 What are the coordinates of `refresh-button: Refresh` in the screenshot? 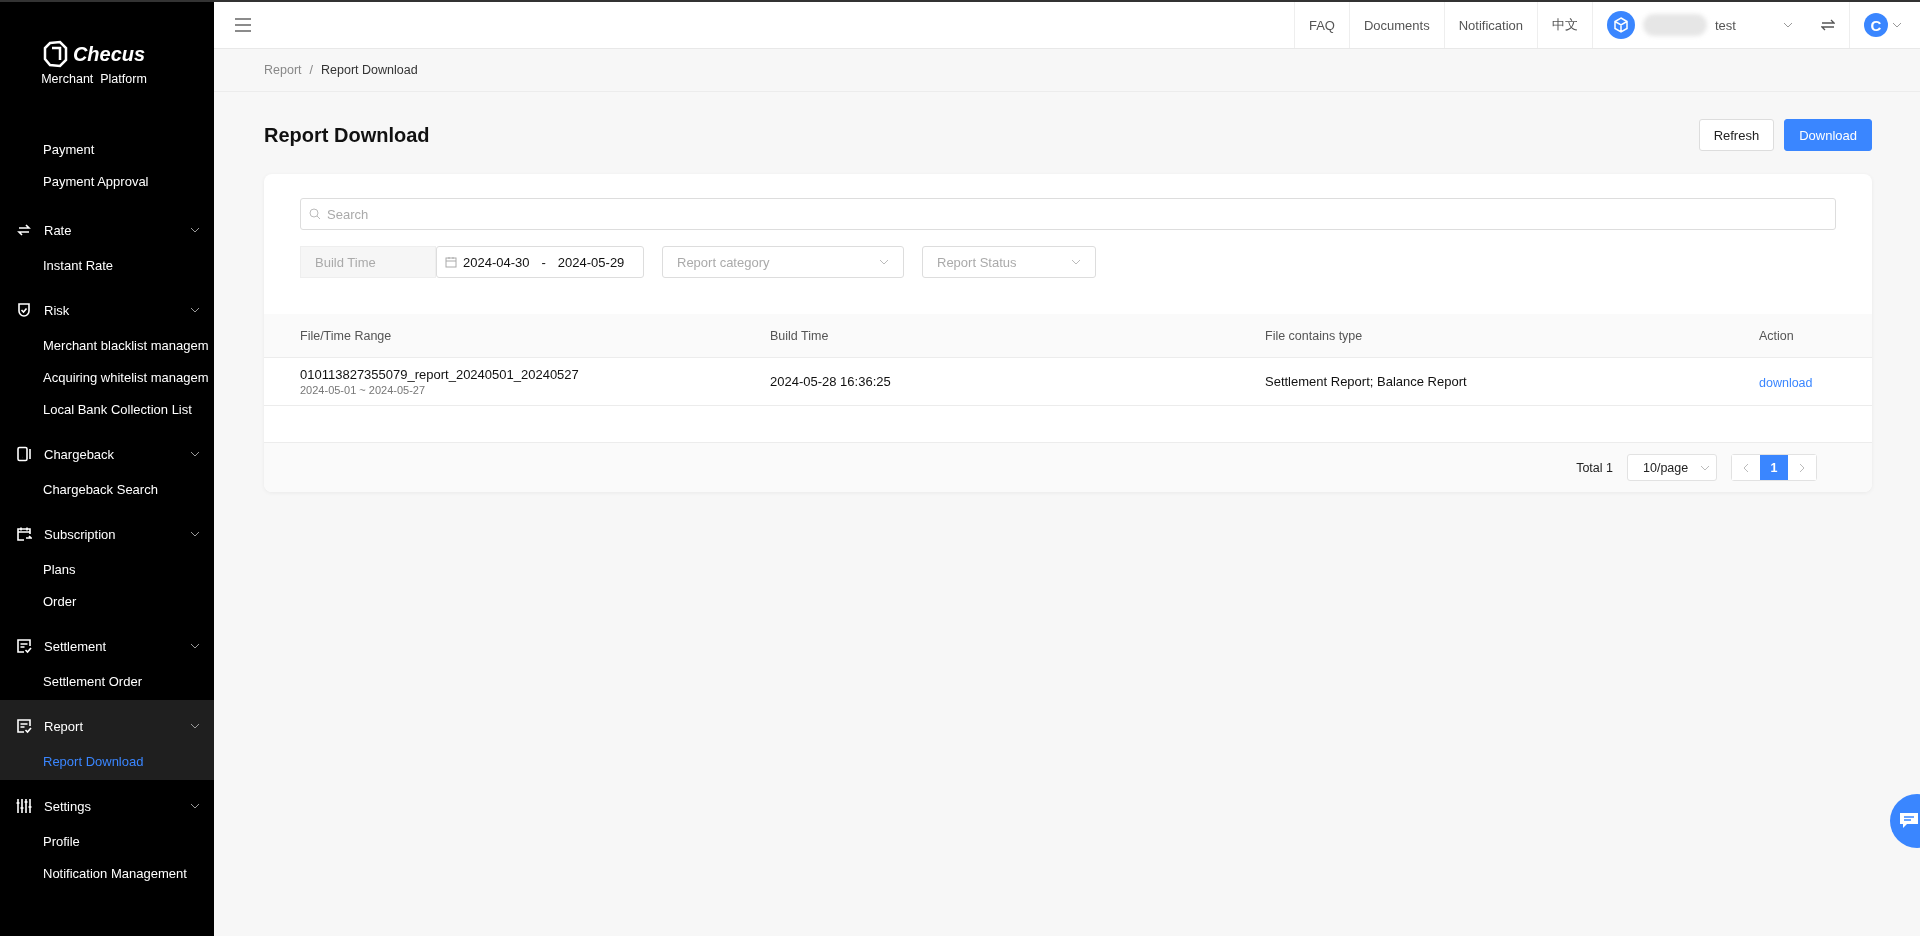 It's located at (1736, 135).